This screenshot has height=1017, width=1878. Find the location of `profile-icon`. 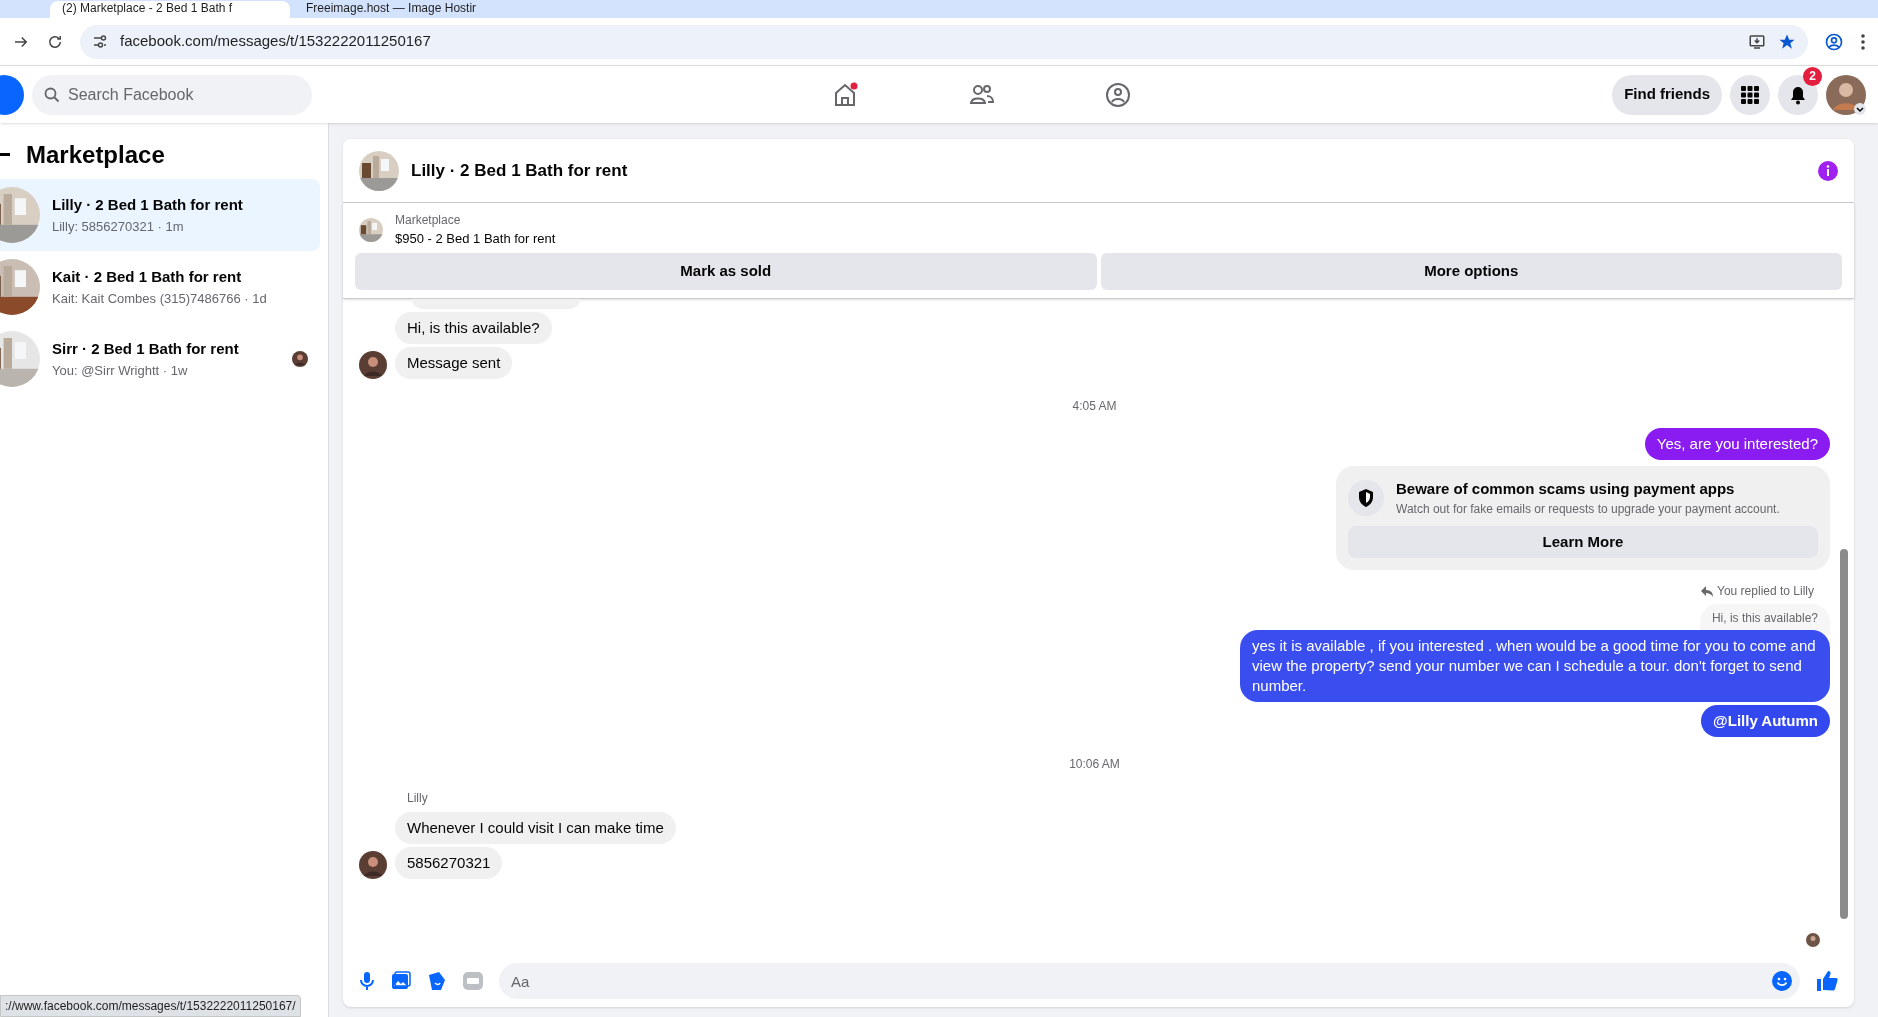

profile-icon is located at coordinates (1834, 41).